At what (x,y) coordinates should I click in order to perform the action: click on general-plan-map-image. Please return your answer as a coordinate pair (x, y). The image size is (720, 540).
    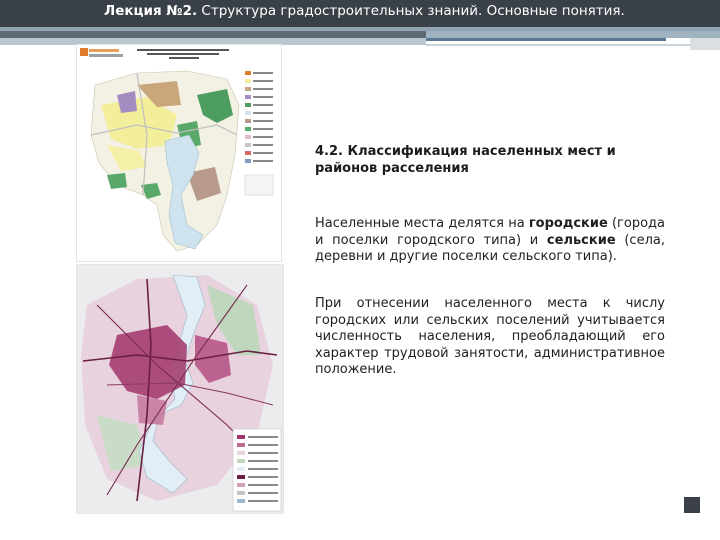
    Looking at the image, I should click on (179, 153).